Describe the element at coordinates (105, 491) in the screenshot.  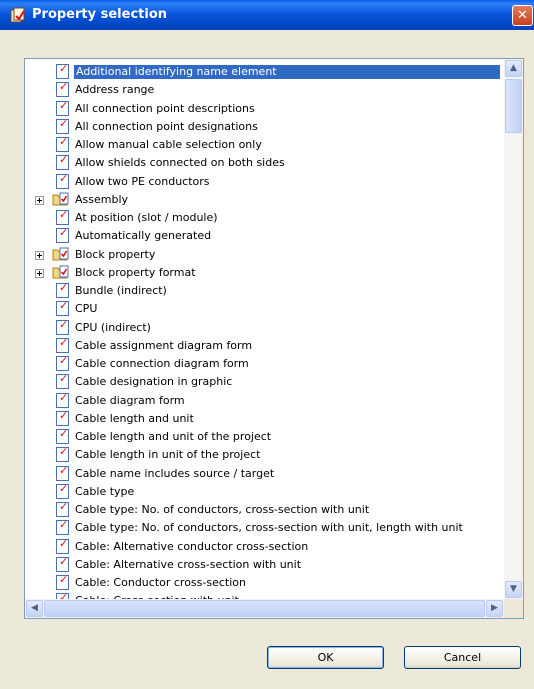
I see `tree-item-label: Cable type` at that location.